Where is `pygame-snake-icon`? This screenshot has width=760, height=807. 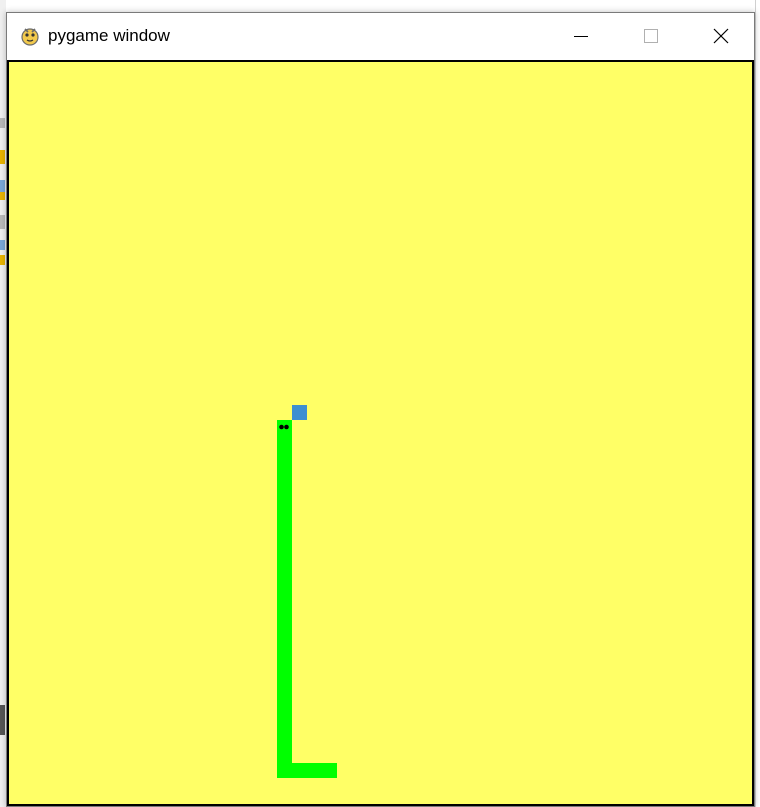 pygame-snake-icon is located at coordinates (30, 37).